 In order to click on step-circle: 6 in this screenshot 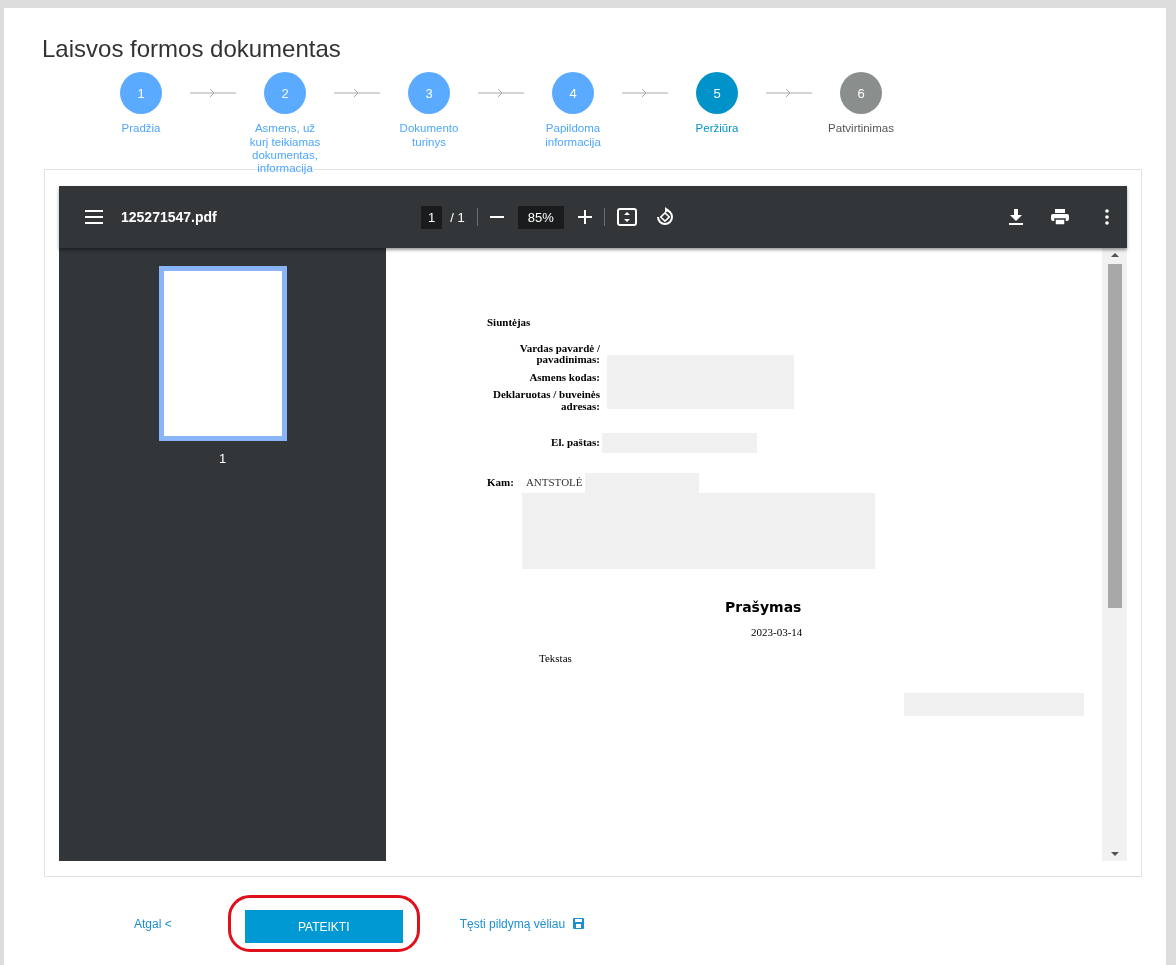, I will do `click(861, 93)`.